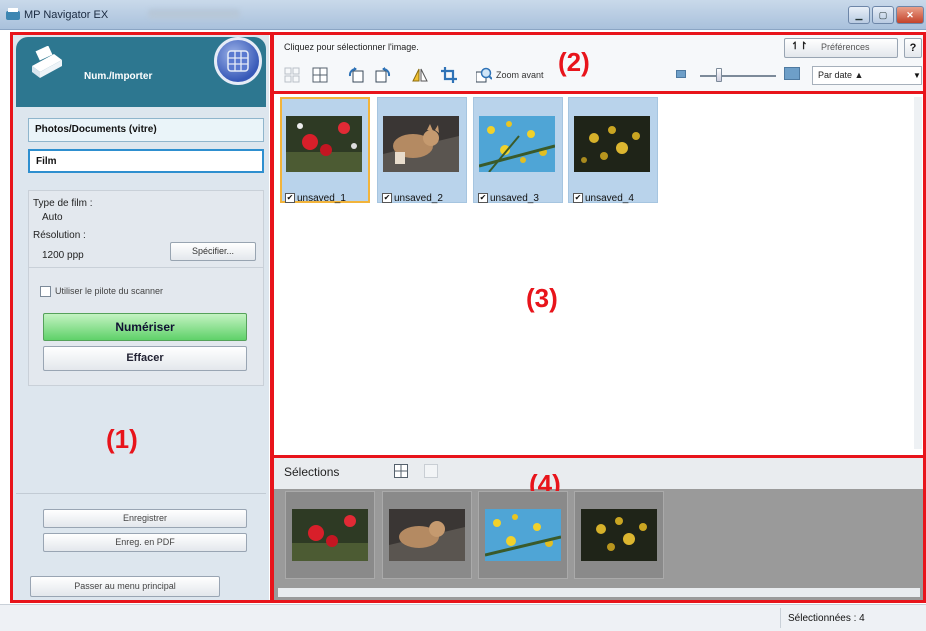 The image size is (926, 631). Describe the element at coordinates (780, 618) in the screenshot. I see `status-divider` at that location.